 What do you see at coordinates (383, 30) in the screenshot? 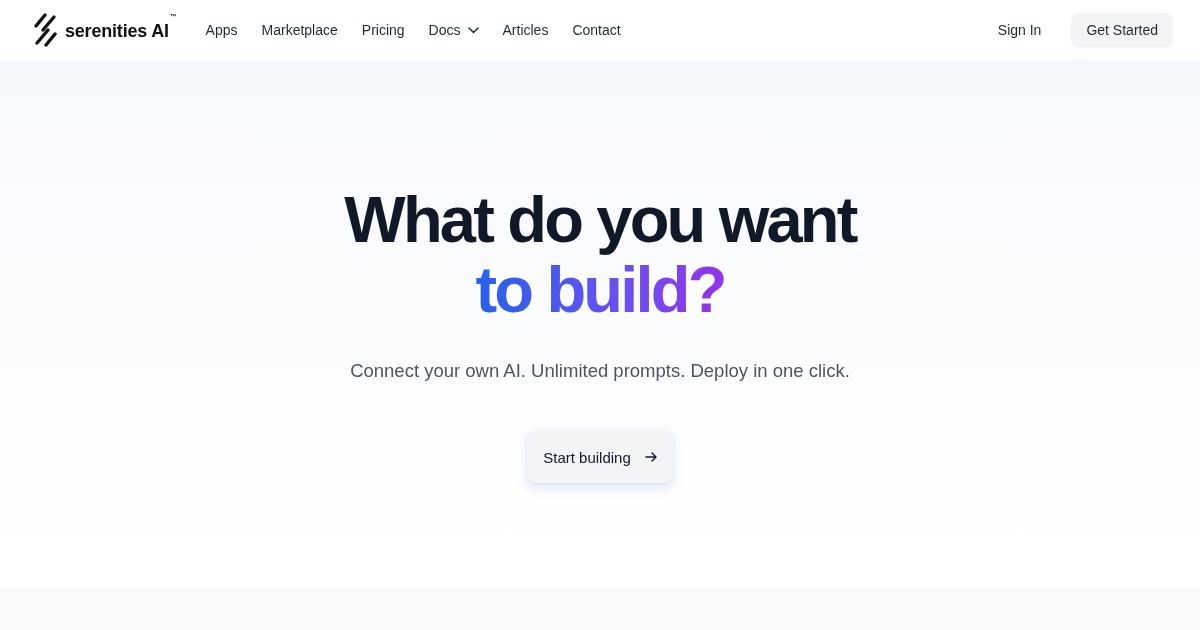
I see `nav-link: Pricing` at bounding box center [383, 30].